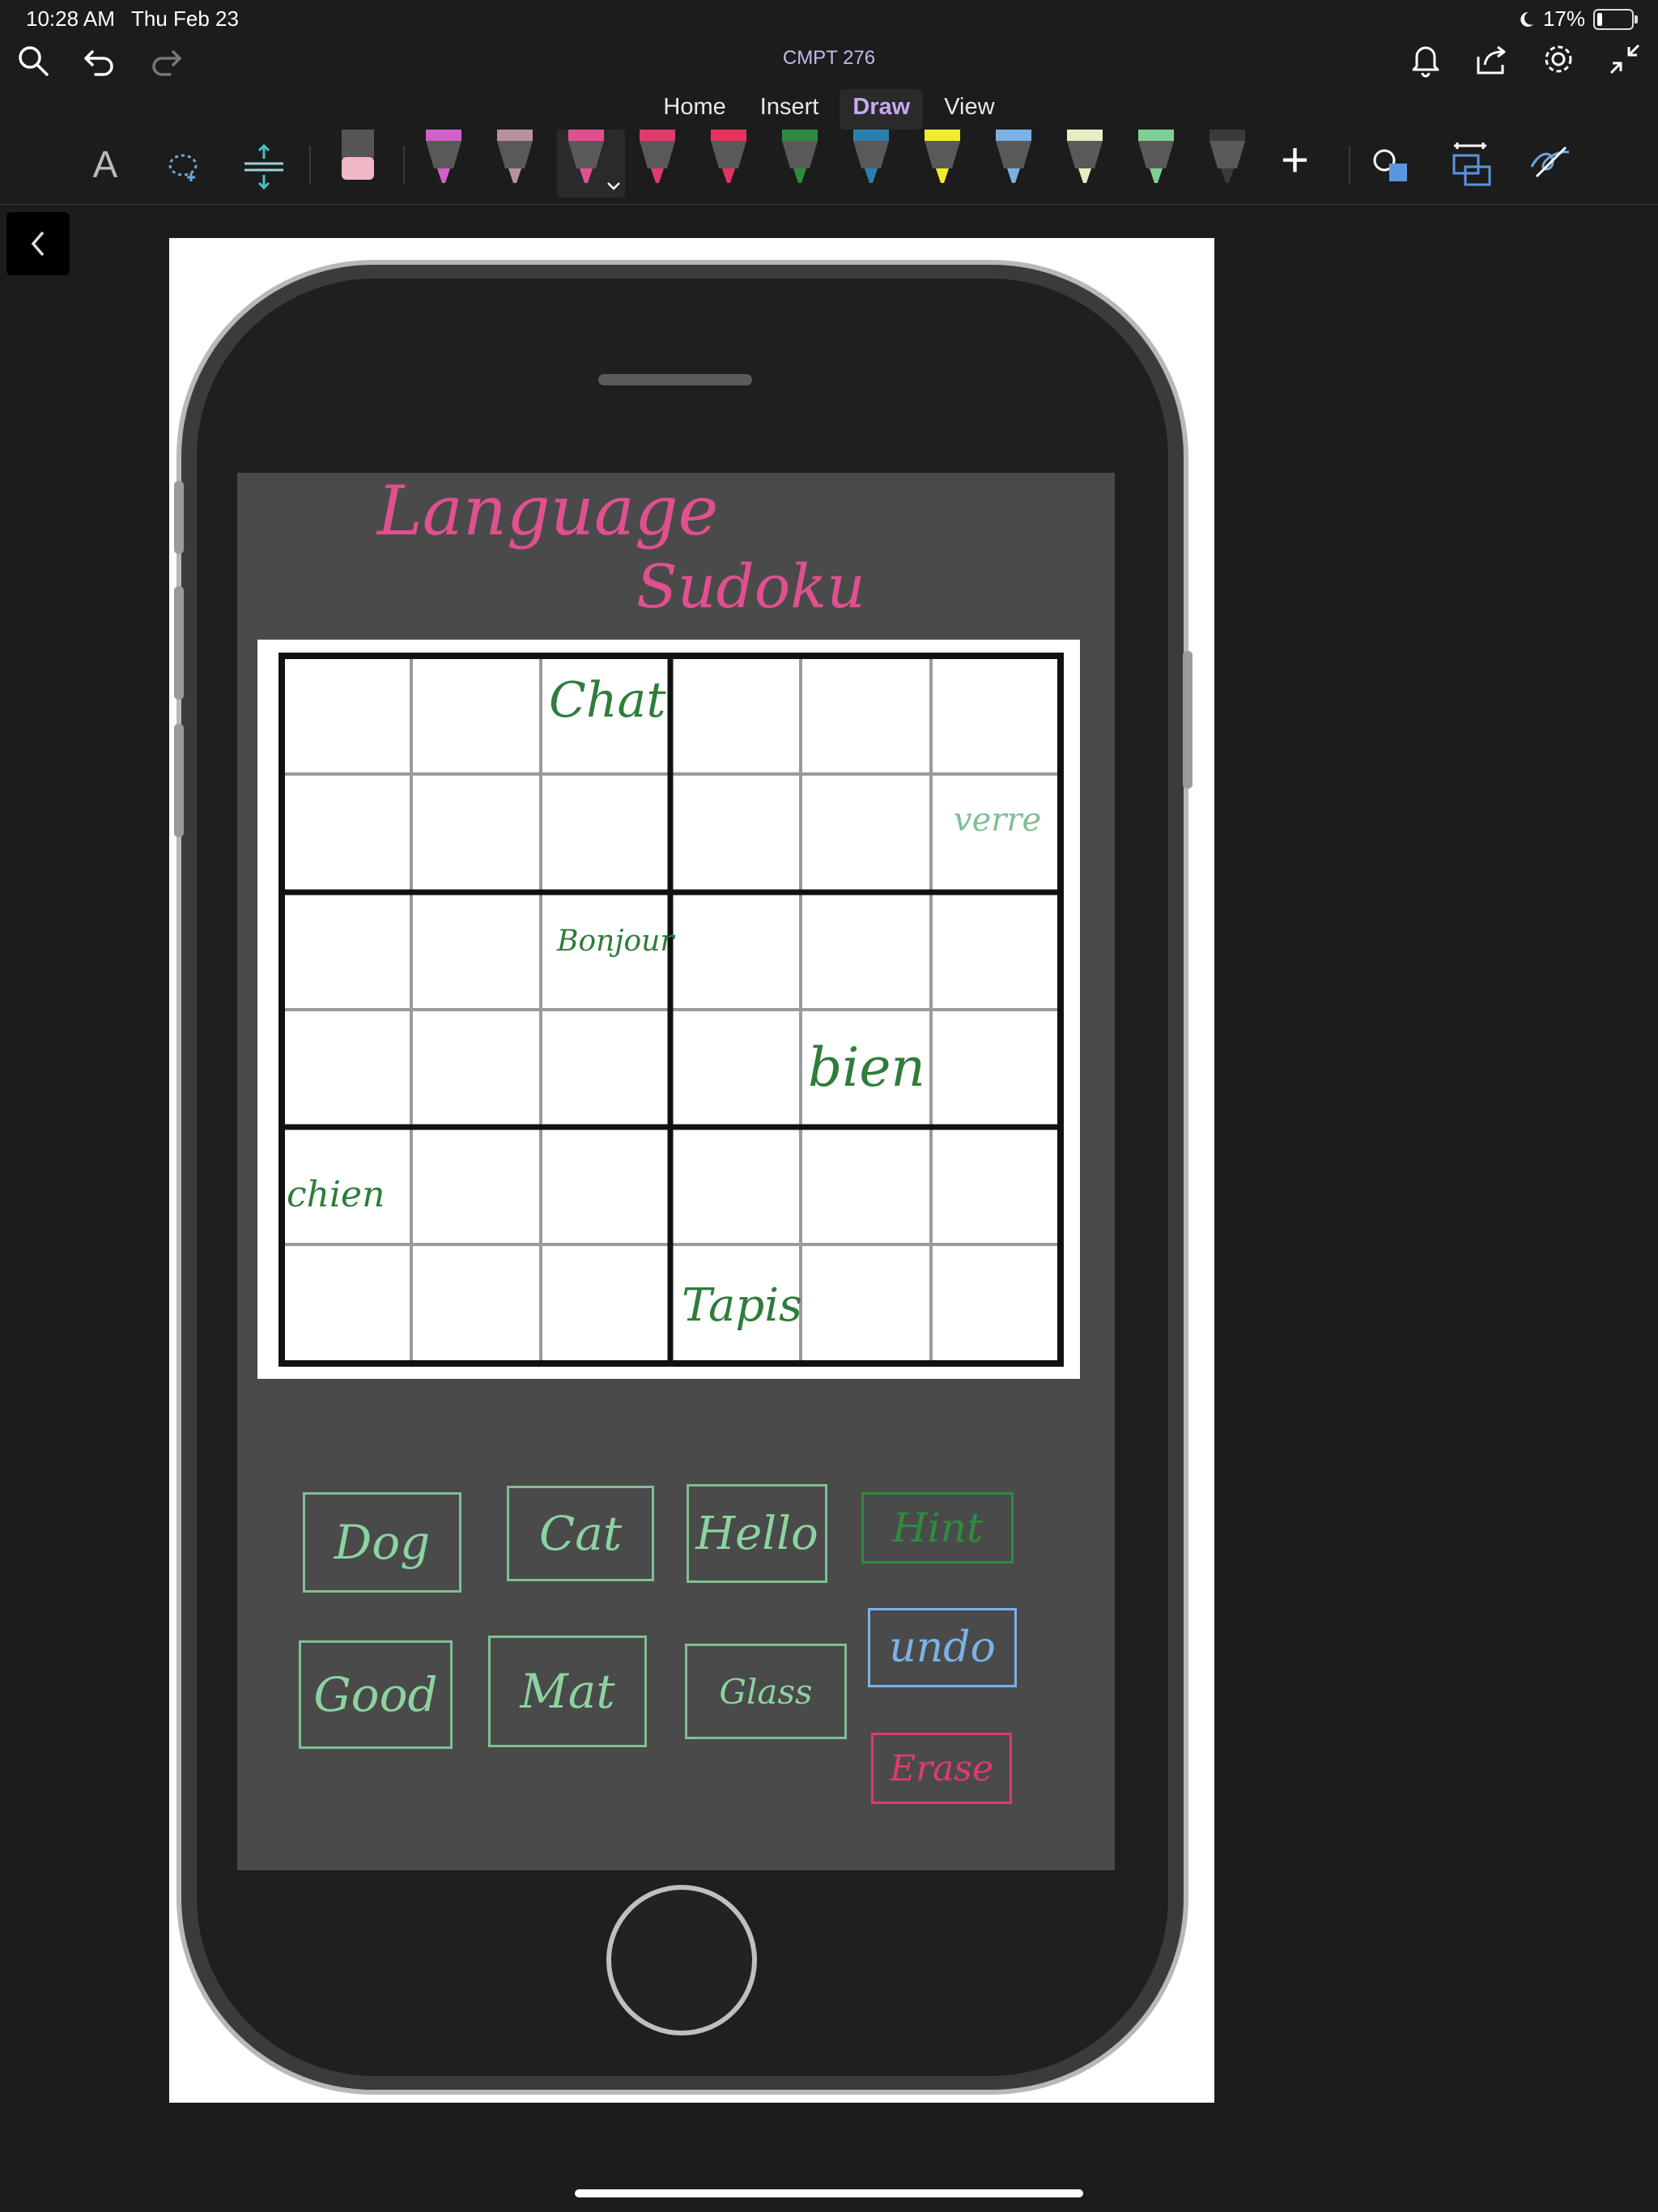 Image resolution: width=1658 pixels, height=2212 pixels. I want to click on cell-word: bien, so click(866, 1068).